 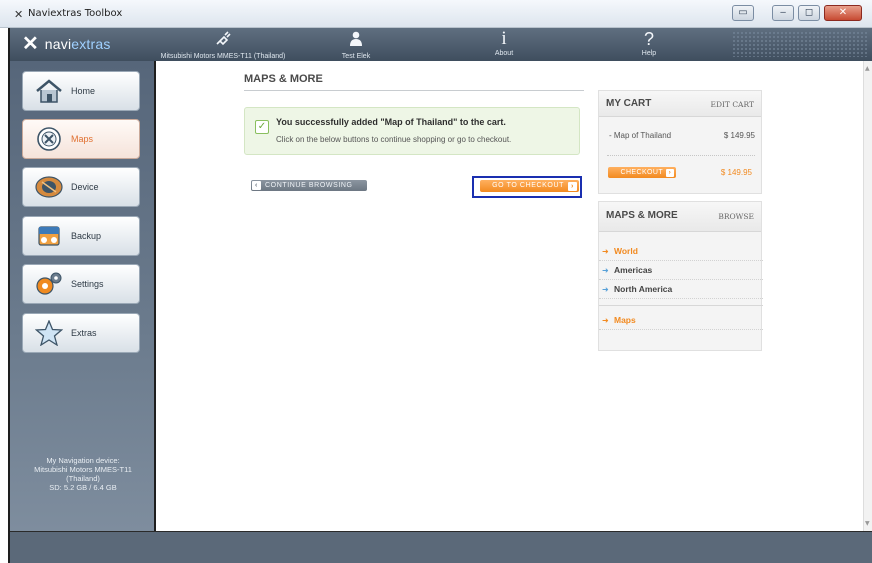 I want to click on cart-title: MY CART, so click(x=629, y=103).